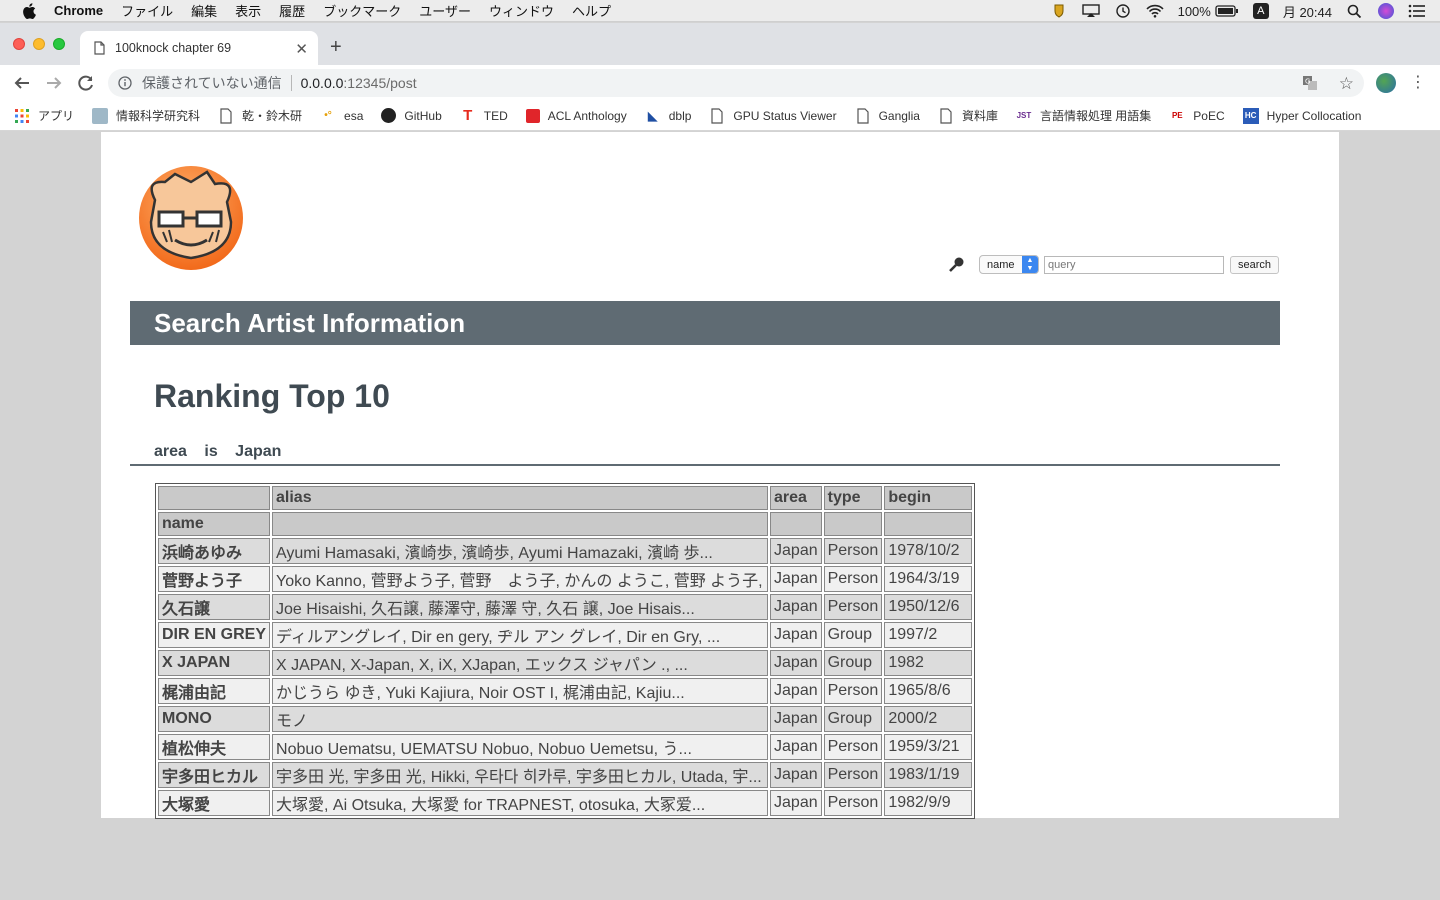  I want to click on input-method-badge: A, so click(1260, 11).